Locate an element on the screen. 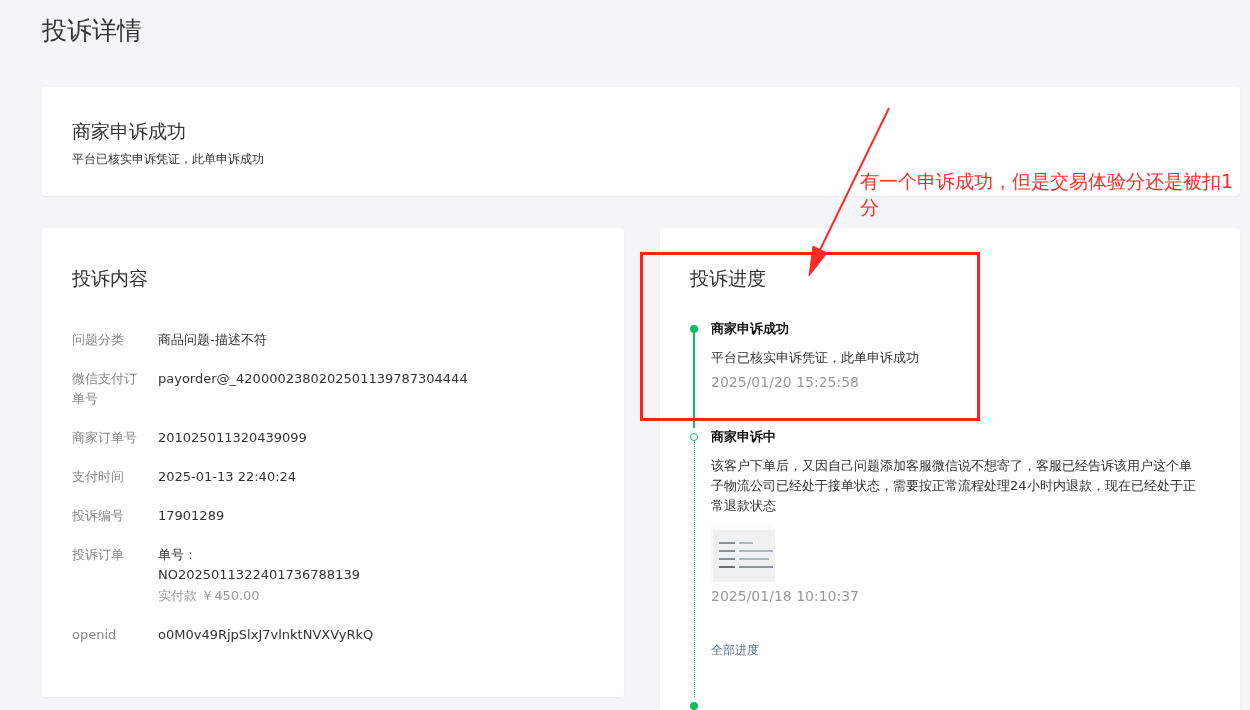  event-title: 商家申诉中 is located at coordinates (744, 437).